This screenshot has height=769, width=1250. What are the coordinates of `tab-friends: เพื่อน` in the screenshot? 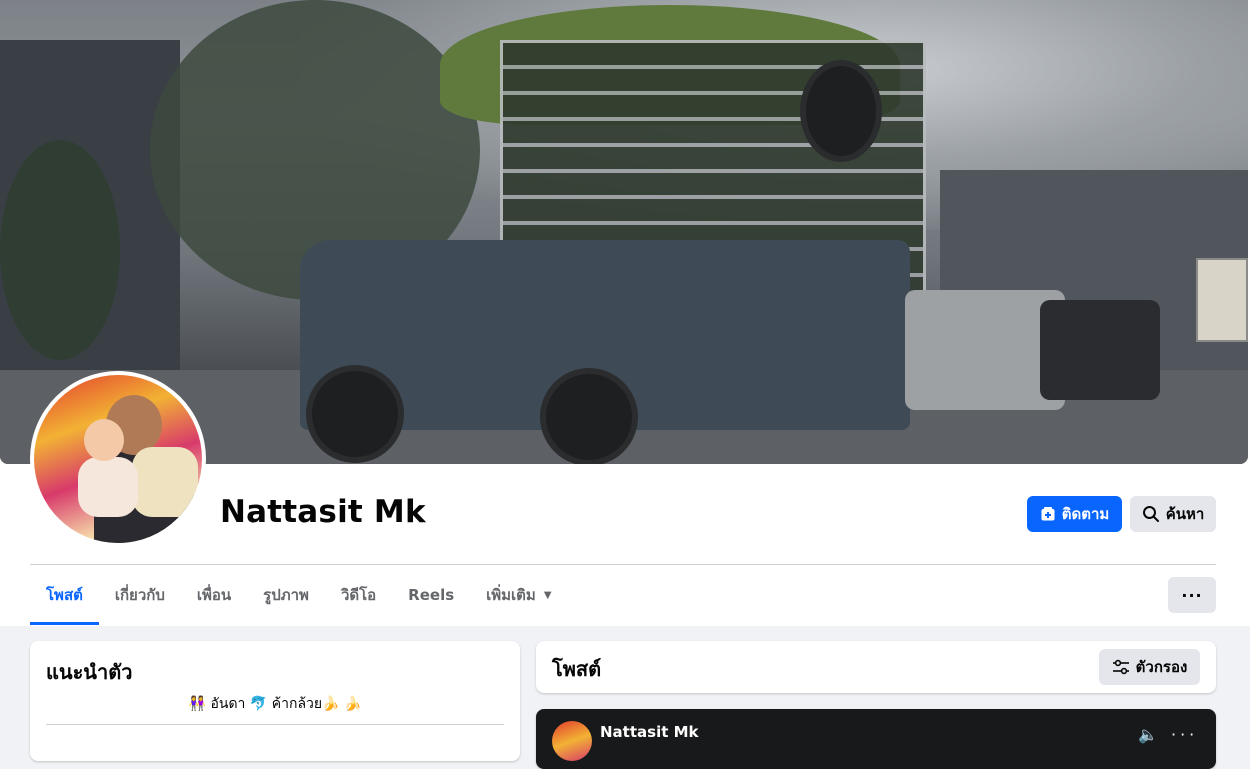 It's located at (214, 595).